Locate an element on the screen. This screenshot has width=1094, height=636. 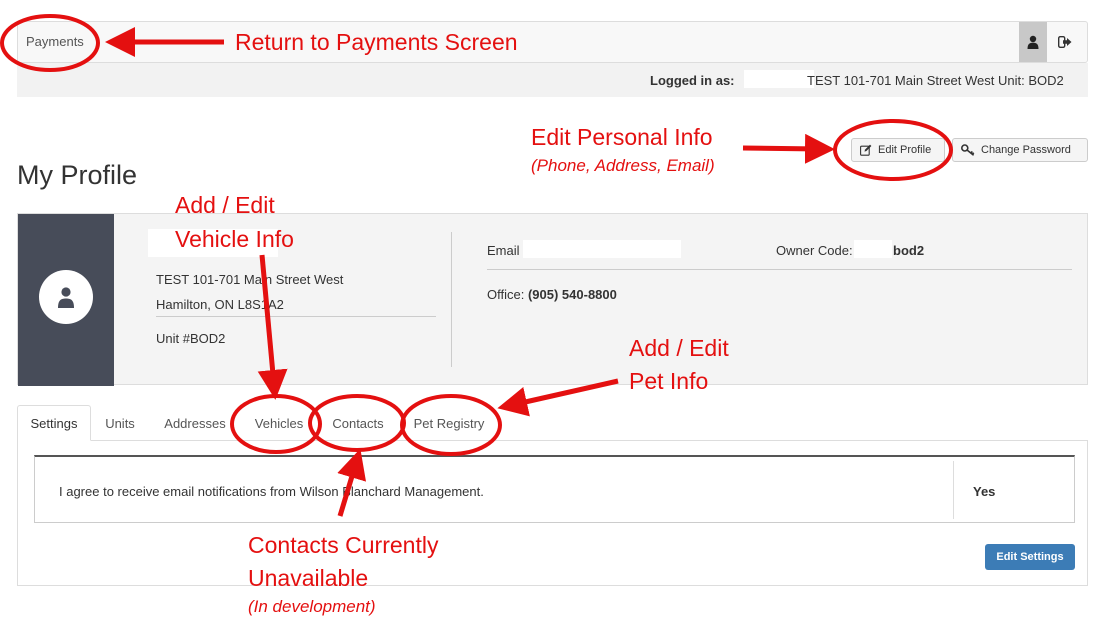
avatar is located at coordinates (66, 297).